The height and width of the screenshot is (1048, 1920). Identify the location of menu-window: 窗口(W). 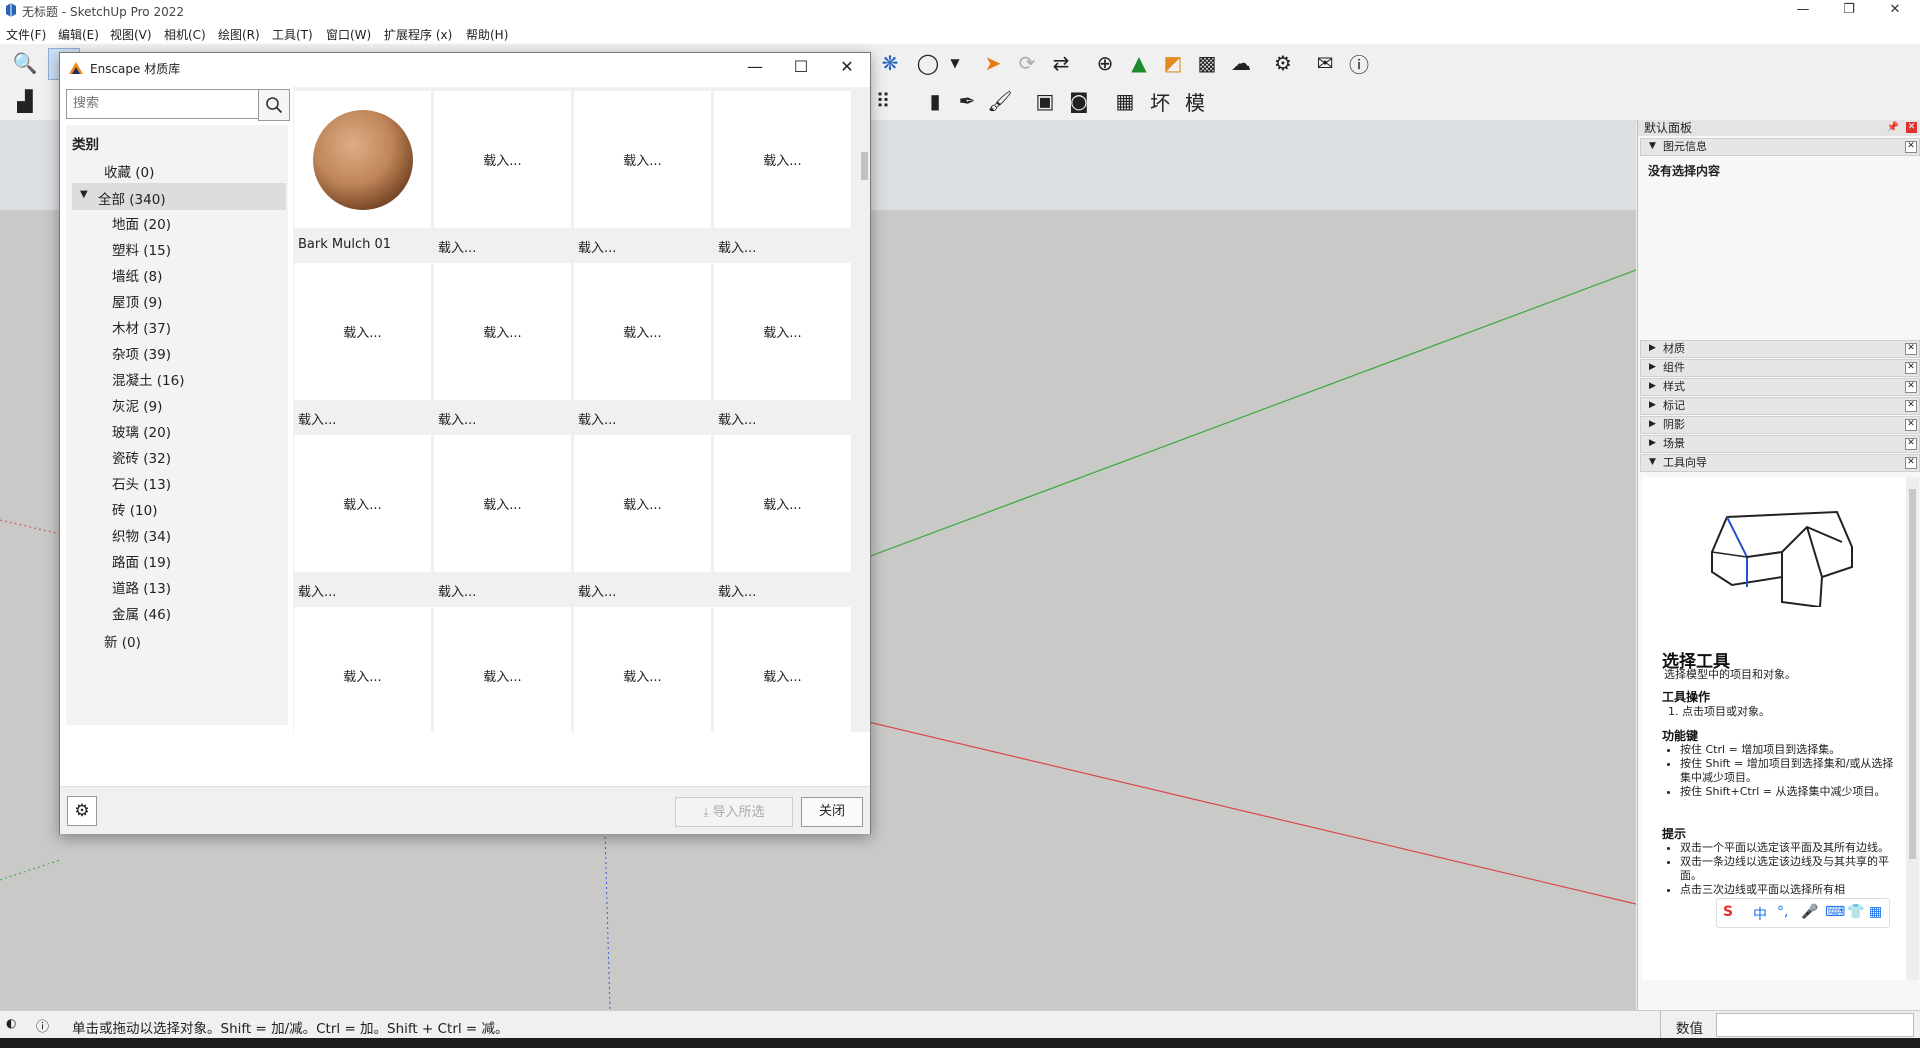
(348, 34).